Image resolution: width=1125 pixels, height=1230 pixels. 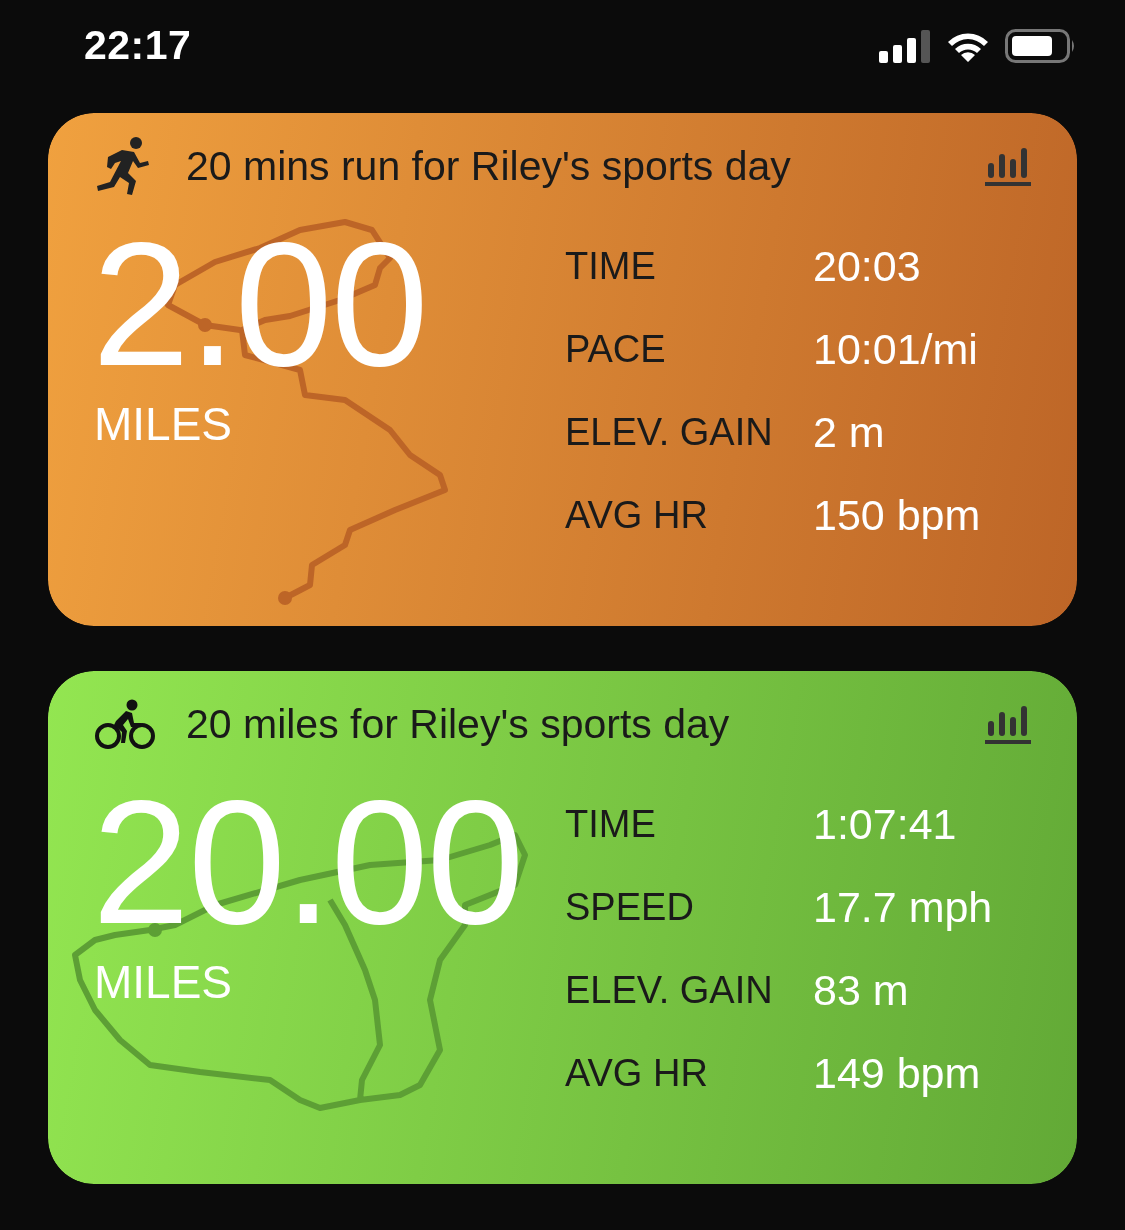 What do you see at coordinates (259, 304) in the screenshot?
I see `distance-value: 2.00` at bounding box center [259, 304].